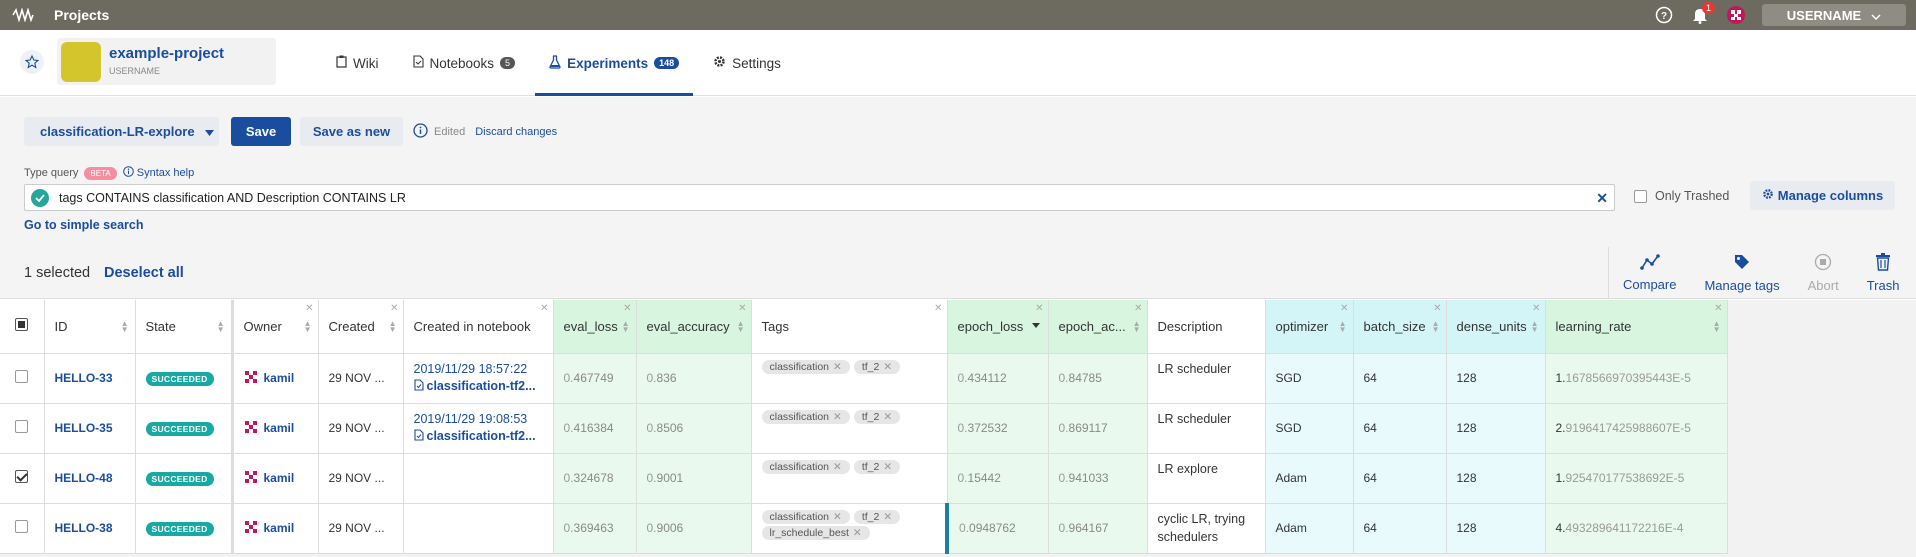  I want to click on notebook-checkpoint-link: 2019/11/29 18:57:22, so click(483, 369).